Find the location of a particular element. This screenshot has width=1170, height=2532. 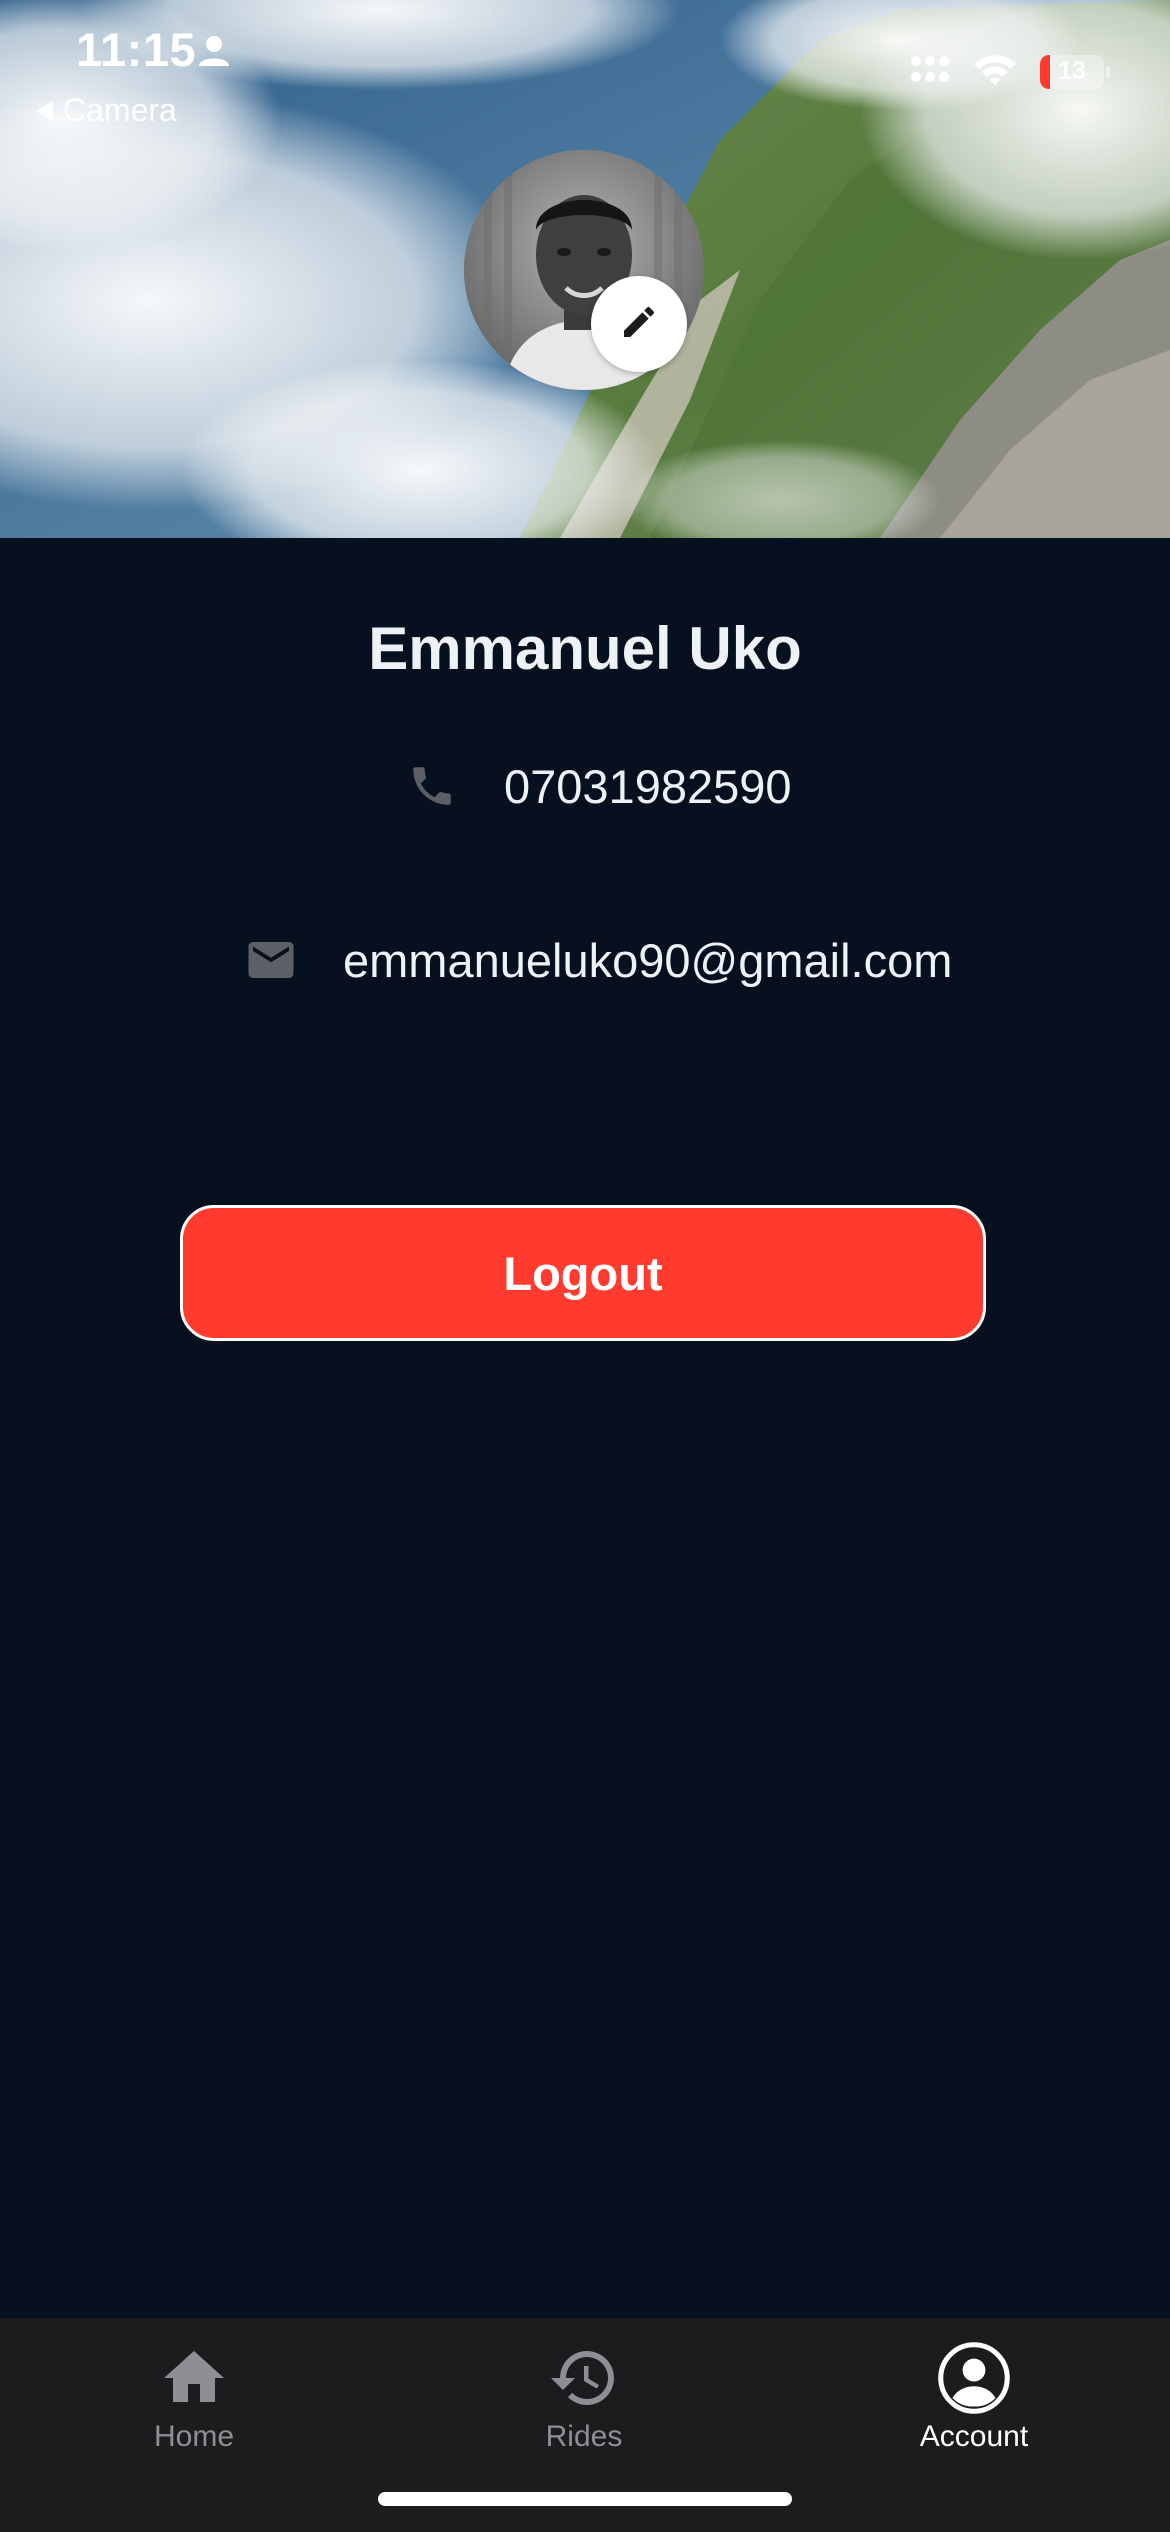

phone-number: 07031982590 is located at coordinates (648, 786).